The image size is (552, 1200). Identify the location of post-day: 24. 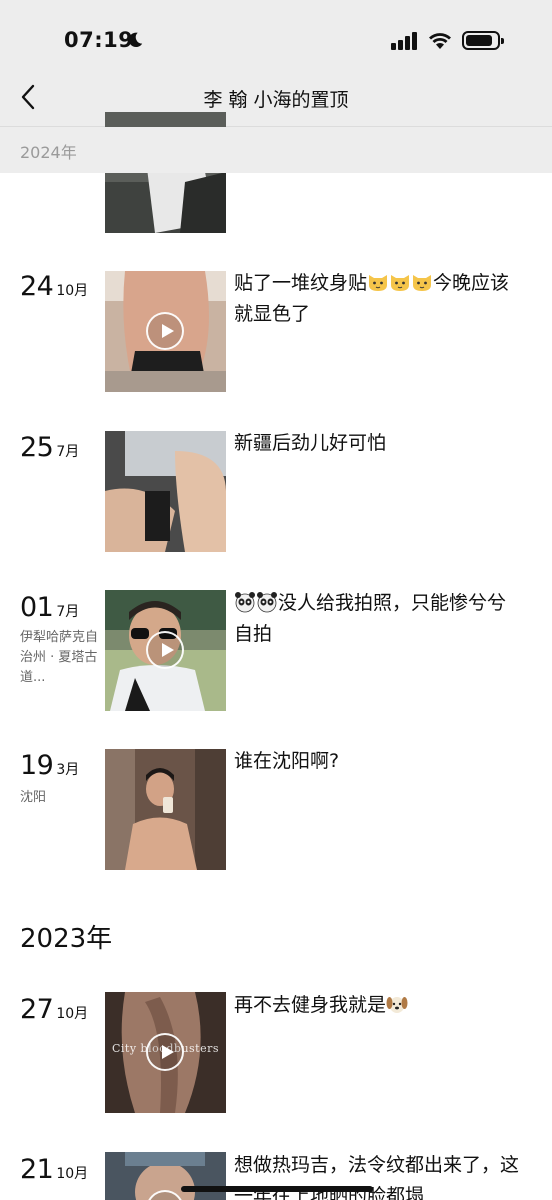
(37, 286).